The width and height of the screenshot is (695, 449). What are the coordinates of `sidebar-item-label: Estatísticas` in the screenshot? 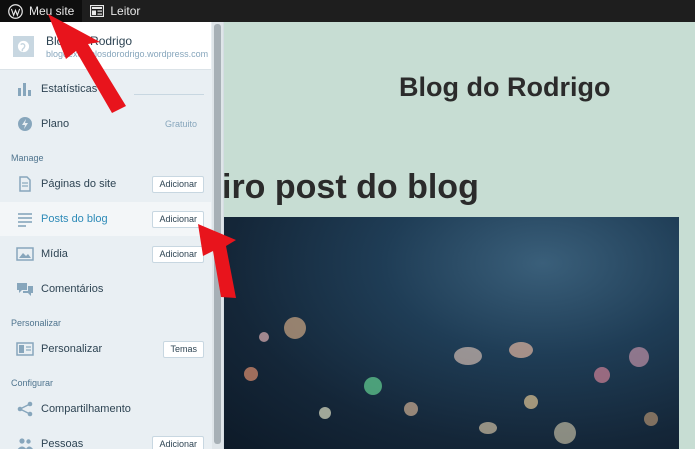 It's located at (69, 89).